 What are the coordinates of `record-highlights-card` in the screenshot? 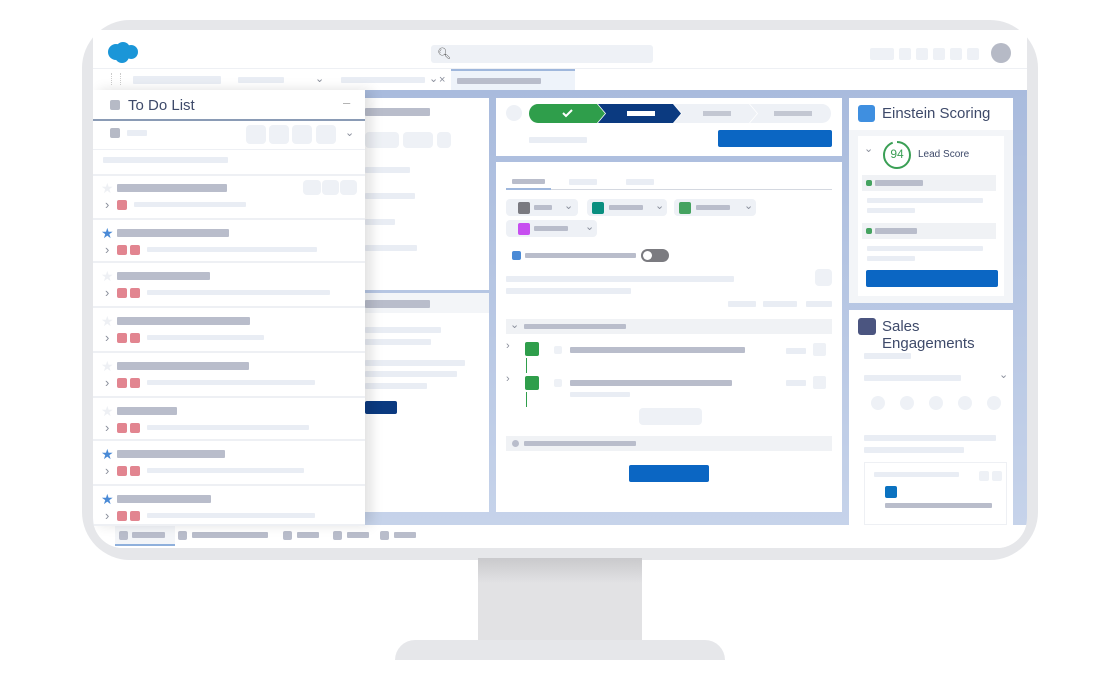 It's located at (427, 194).